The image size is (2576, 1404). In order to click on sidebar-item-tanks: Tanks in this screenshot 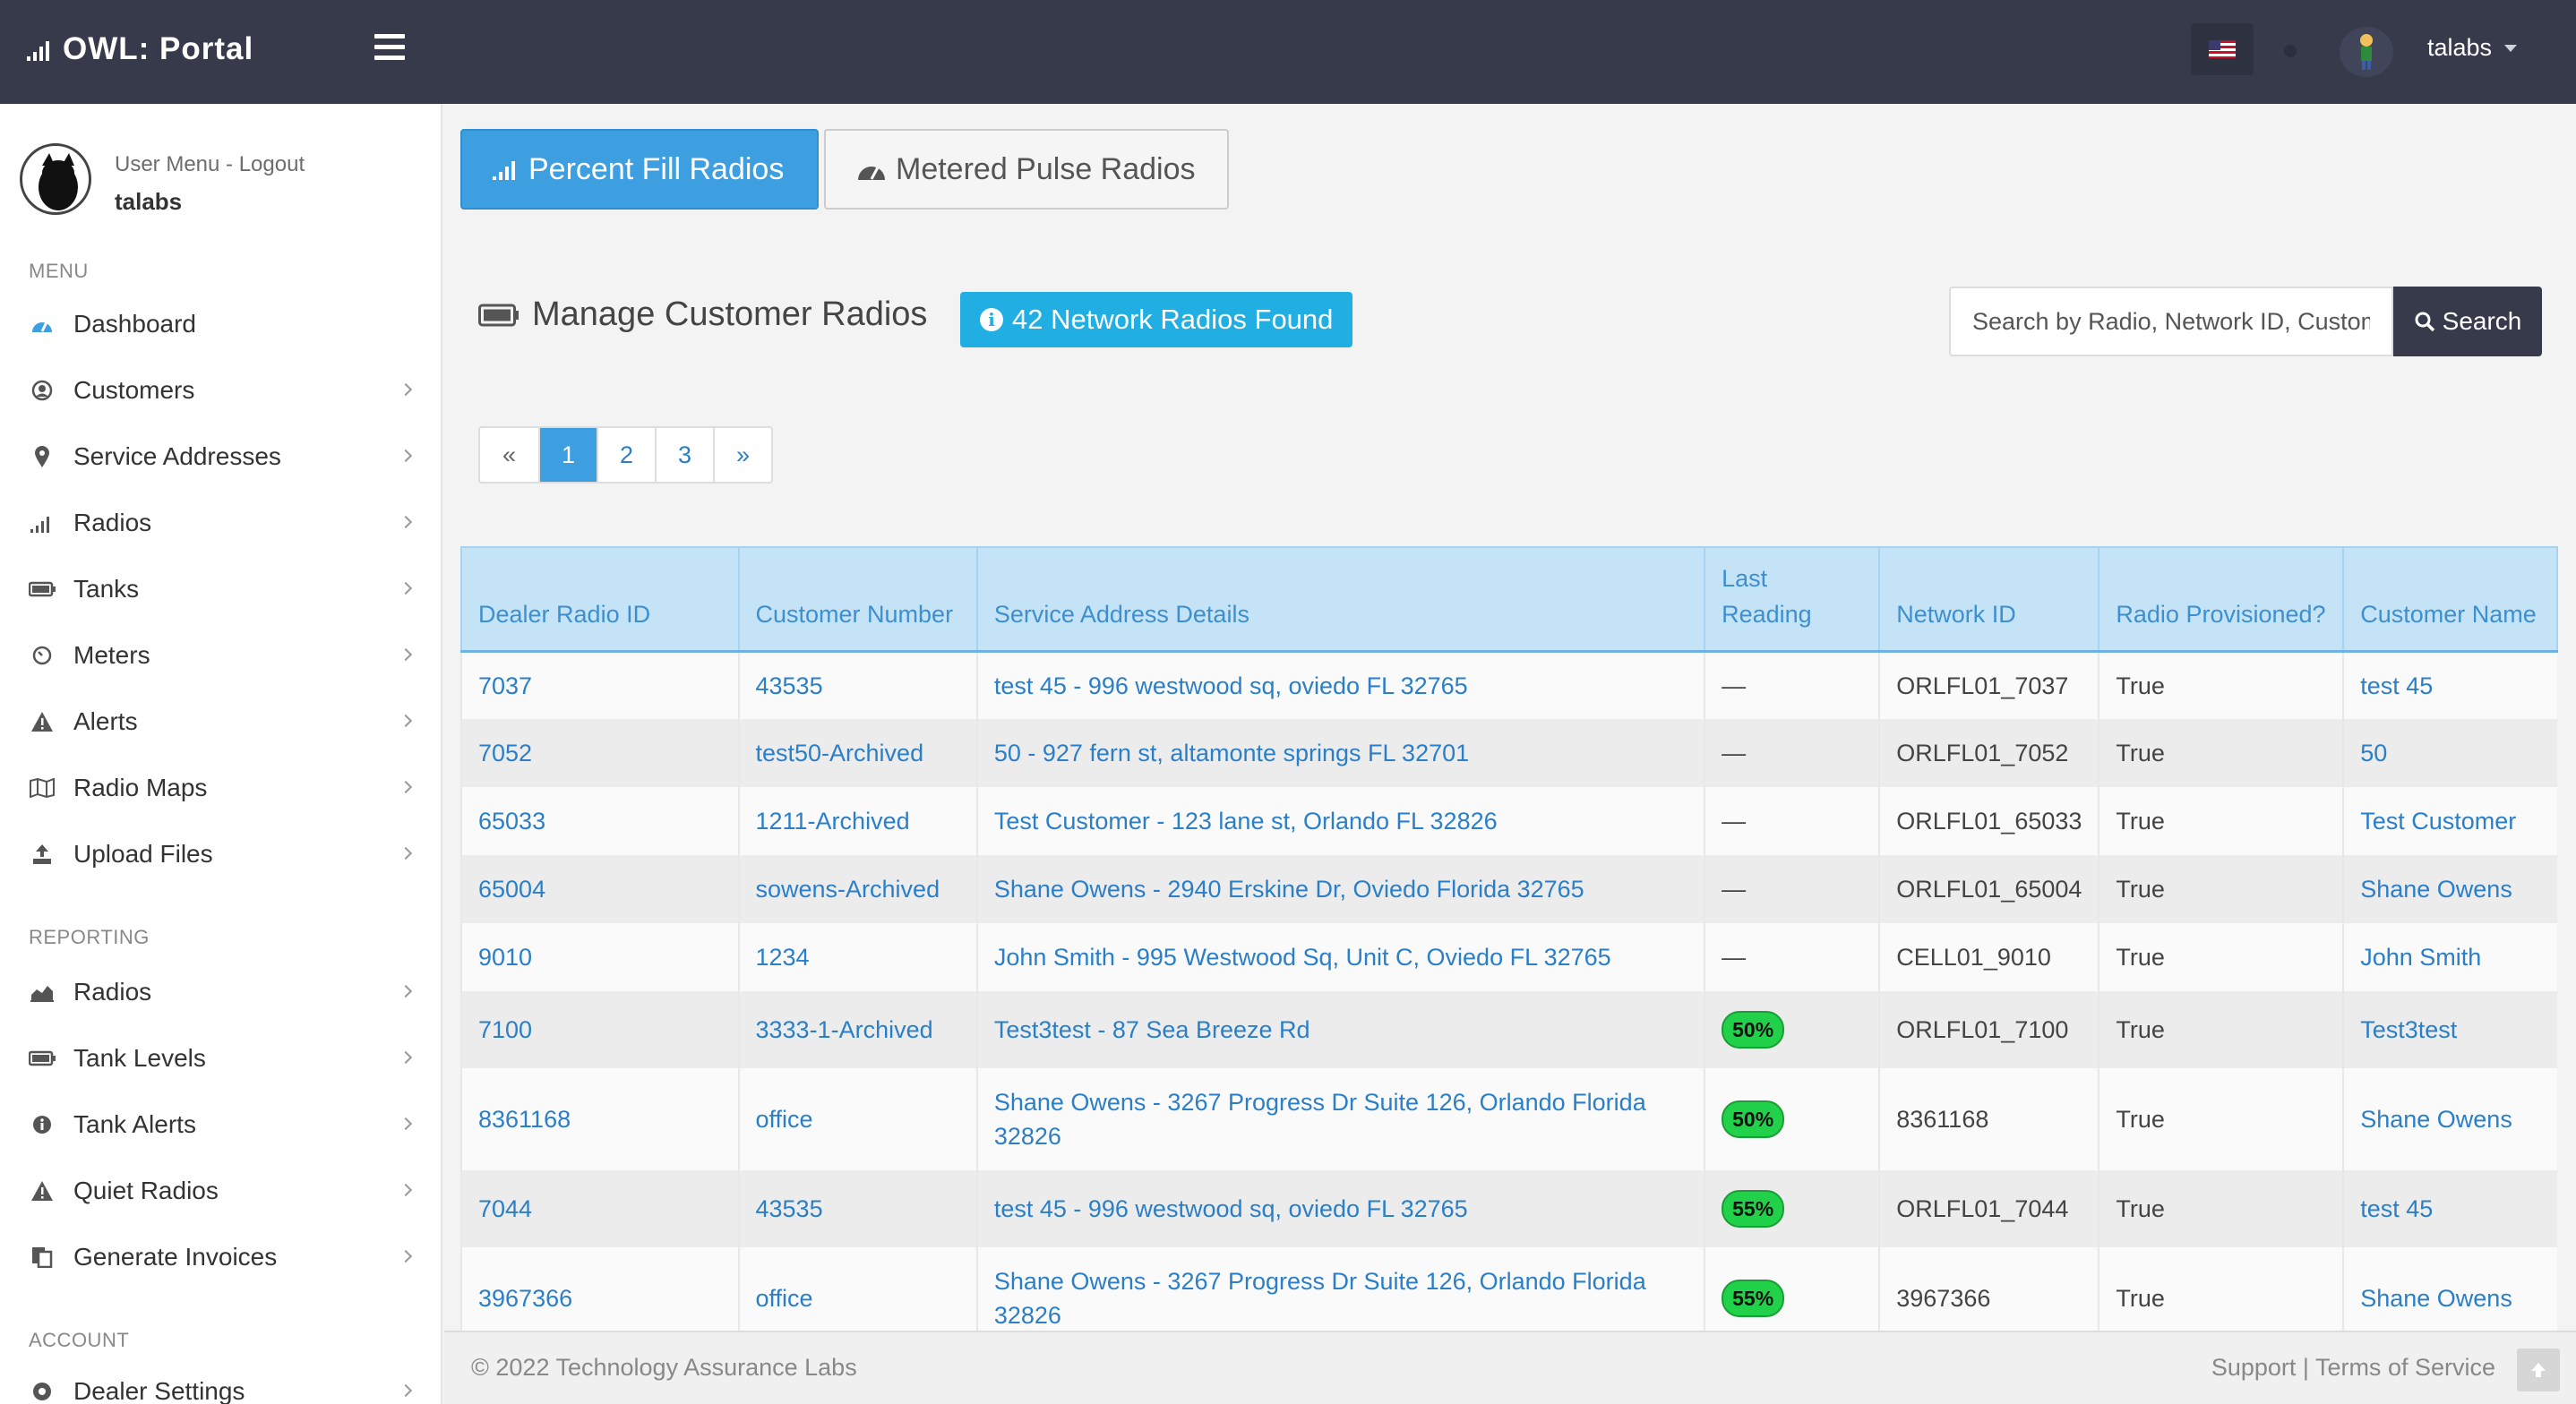, I will do `click(220, 589)`.